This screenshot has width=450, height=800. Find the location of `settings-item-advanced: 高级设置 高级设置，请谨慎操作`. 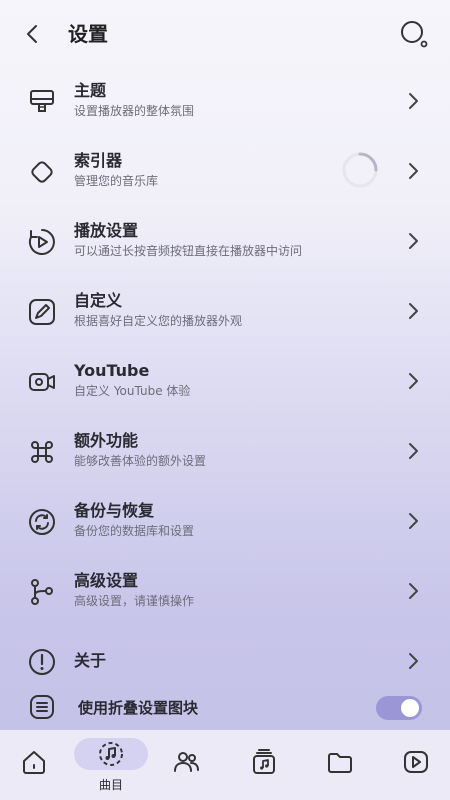

settings-item-advanced: 高级设置 高级设置，请谨慎操作 is located at coordinates (225, 591).